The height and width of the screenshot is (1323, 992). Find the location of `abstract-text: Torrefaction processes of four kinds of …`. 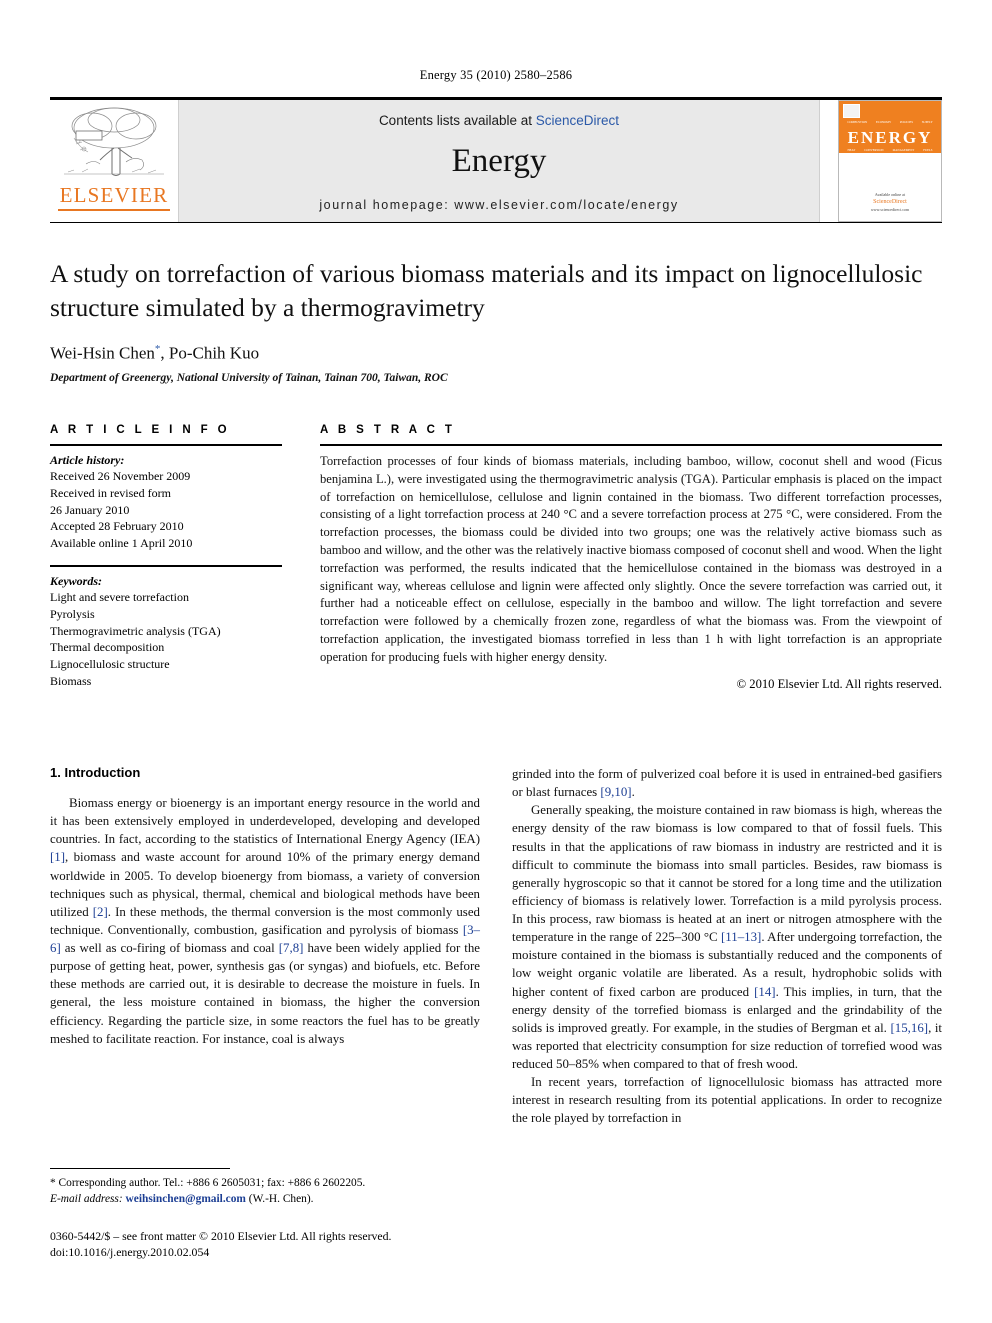

abstract-text: Torrefaction processes of four kinds of … is located at coordinates (631, 558).